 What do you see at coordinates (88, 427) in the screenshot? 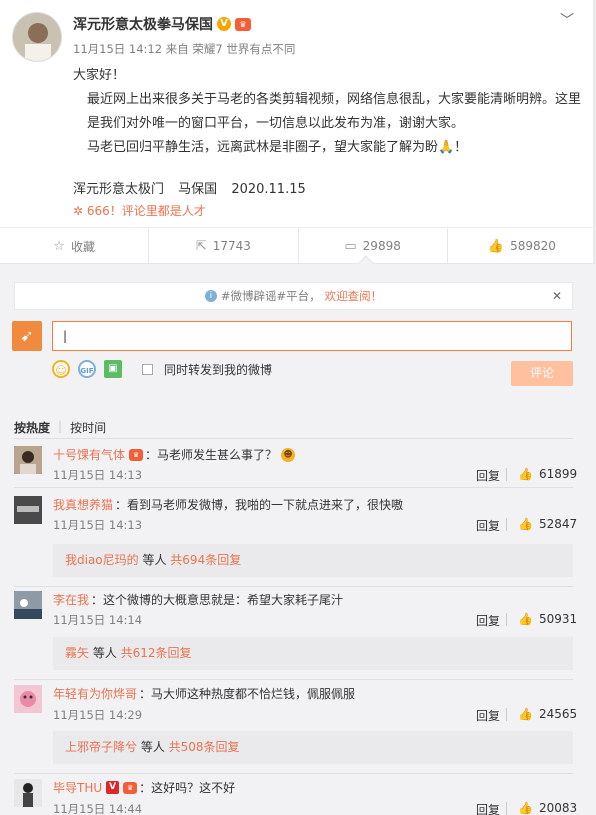
I see `tab-by-time: 按时间` at bounding box center [88, 427].